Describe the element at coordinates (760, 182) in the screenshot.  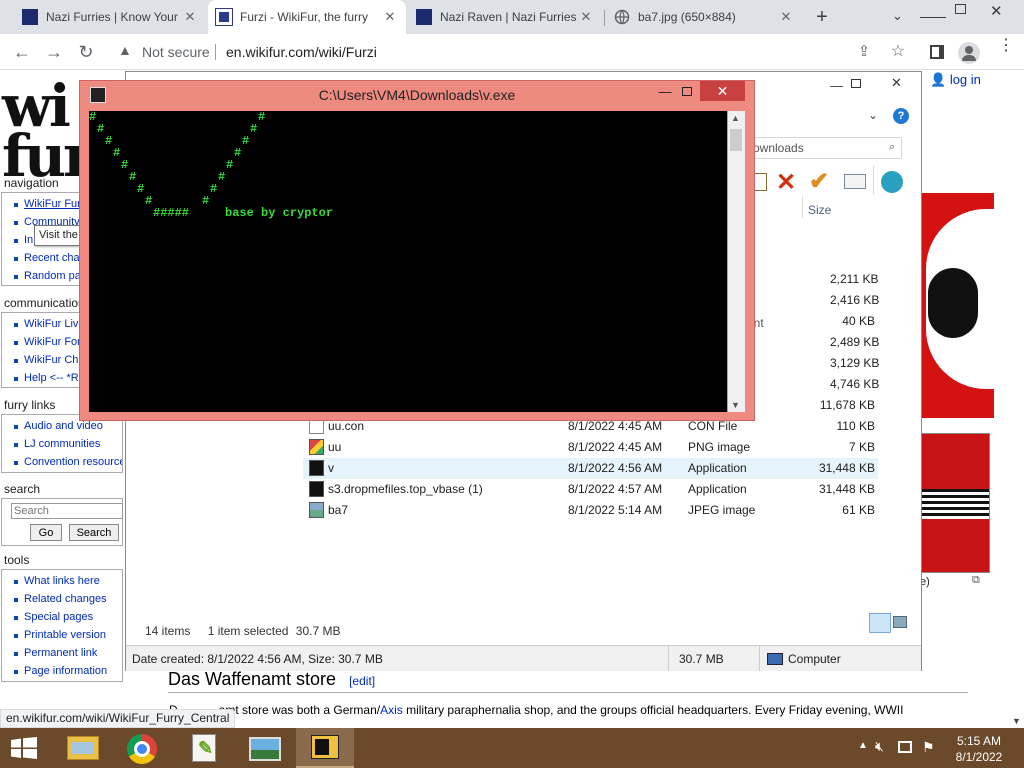
I see `paste-icon` at that location.